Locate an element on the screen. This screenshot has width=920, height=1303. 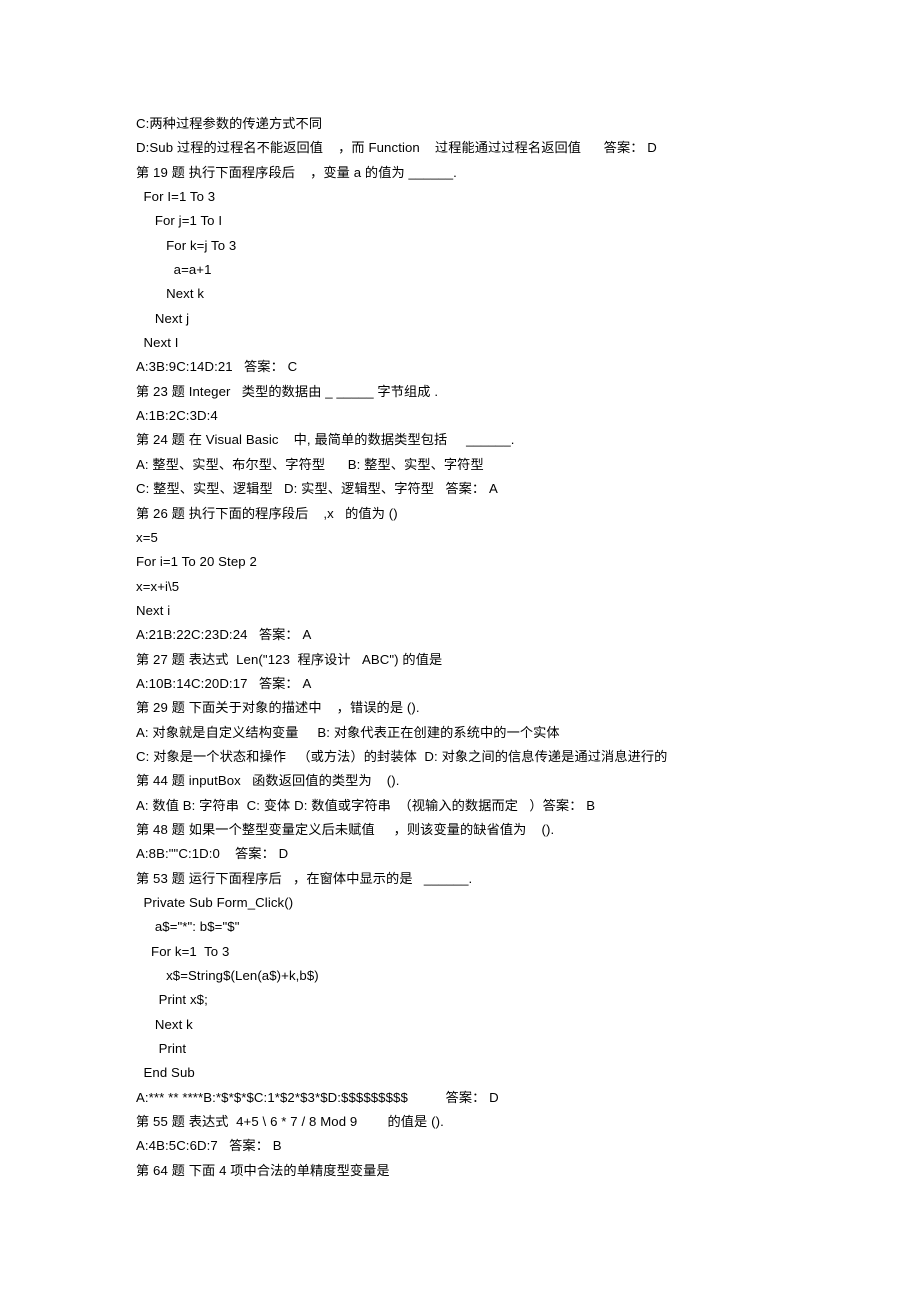
document-line-option: C: 整型、实型、逻辑型 D: 实型、逻辑型、字符型 答案： A is located at coordinates (317, 489).